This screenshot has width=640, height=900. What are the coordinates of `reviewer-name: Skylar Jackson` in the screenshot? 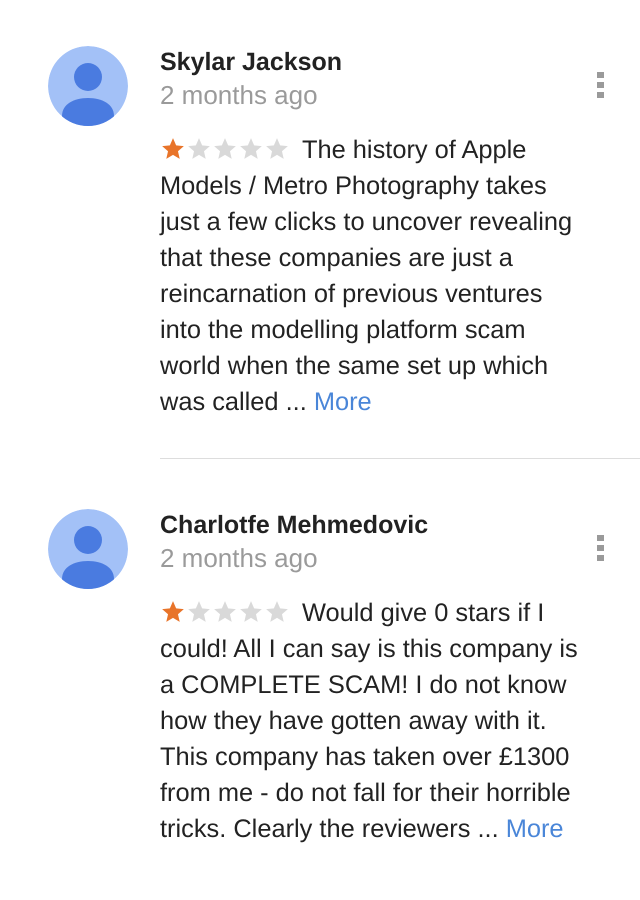 It's located at (251, 62).